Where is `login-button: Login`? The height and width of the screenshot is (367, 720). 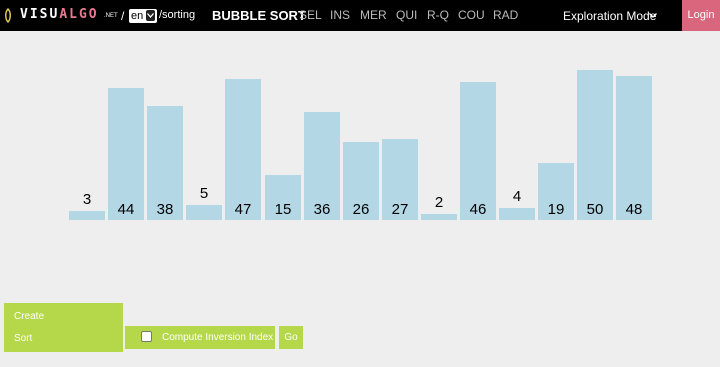 login-button: Login is located at coordinates (701, 15).